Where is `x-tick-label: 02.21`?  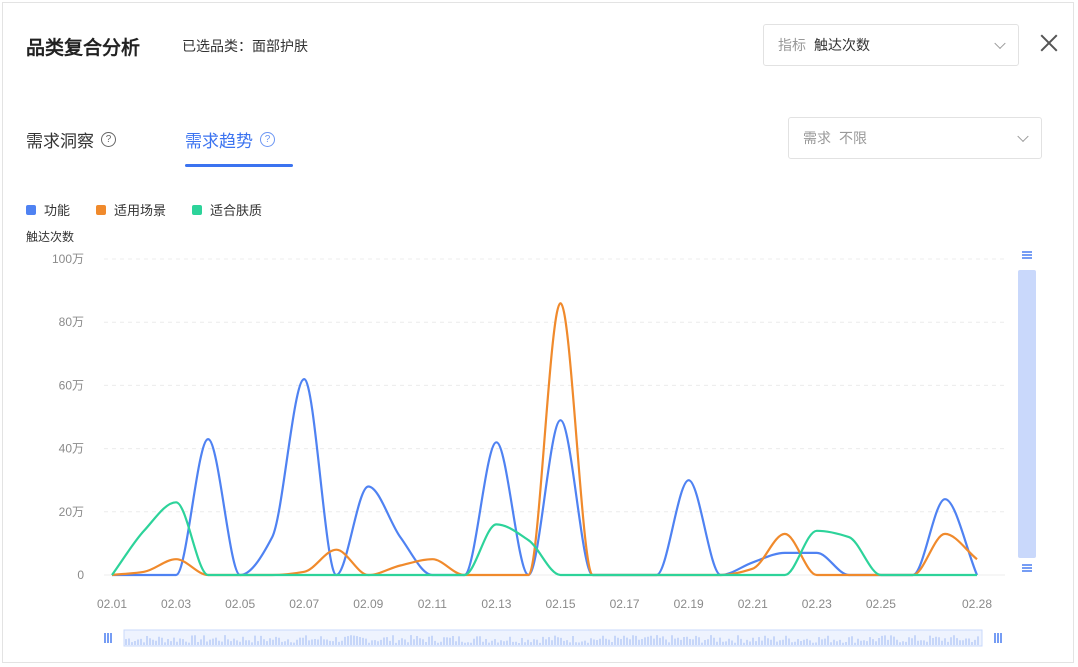
x-tick-label: 02.21 is located at coordinates (753, 604).